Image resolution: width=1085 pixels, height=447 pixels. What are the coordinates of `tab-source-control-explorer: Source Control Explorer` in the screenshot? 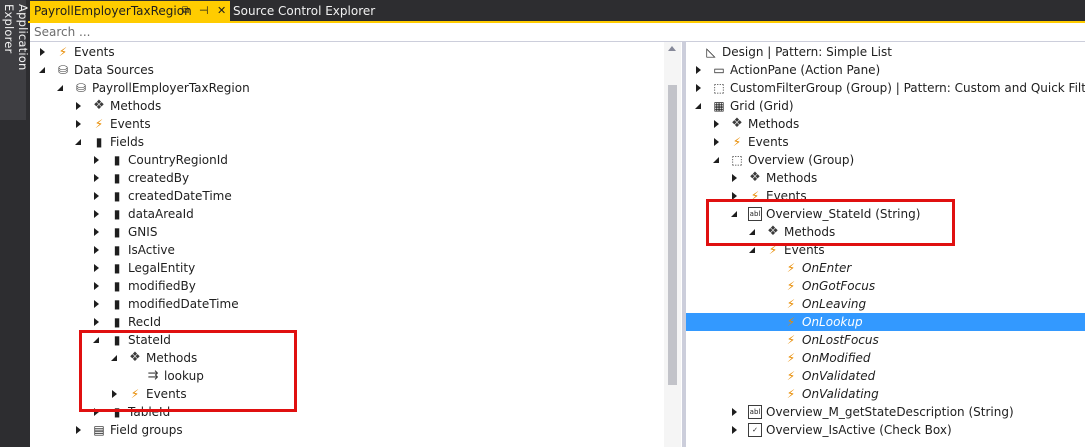 It's located at (323, 11).